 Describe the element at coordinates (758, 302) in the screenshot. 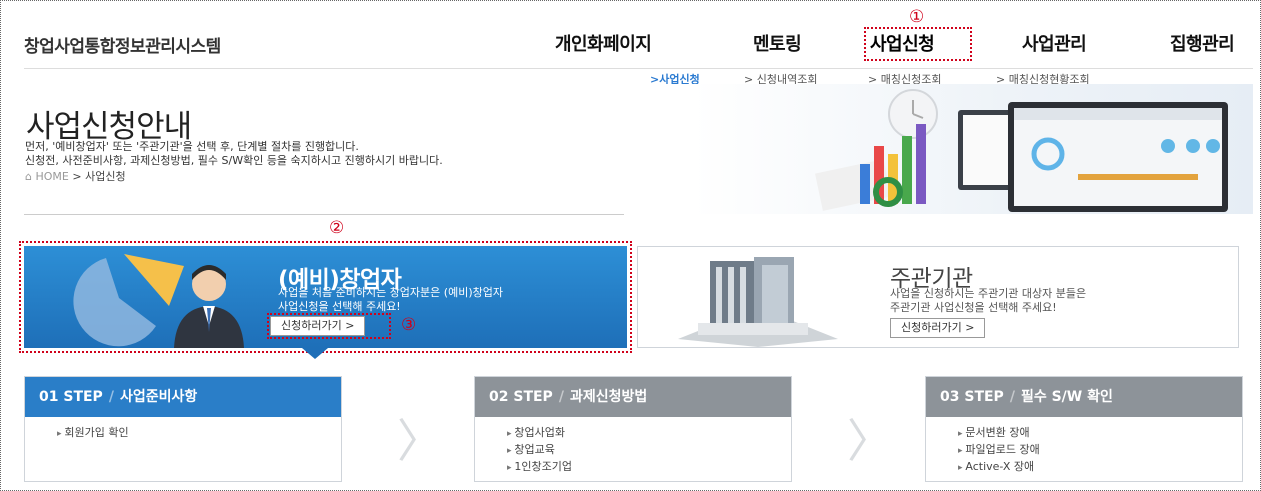

I see `building-illustration` at that location.